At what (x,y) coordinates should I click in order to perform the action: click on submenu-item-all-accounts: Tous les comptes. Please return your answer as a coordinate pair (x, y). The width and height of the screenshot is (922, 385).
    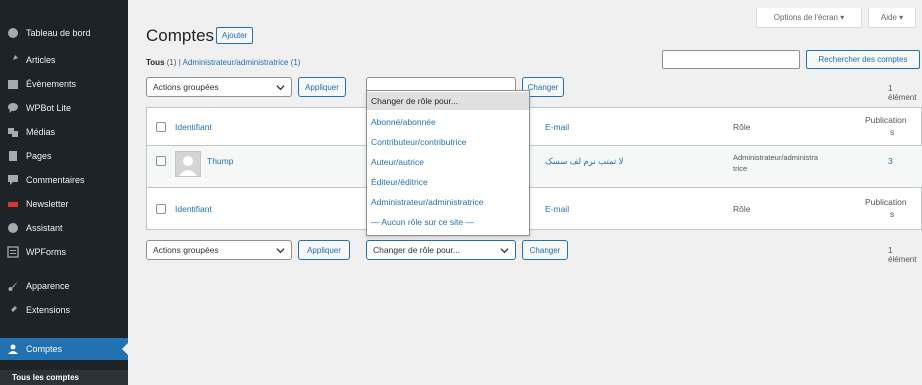
    Looking at the image, I should click on (45, 377).